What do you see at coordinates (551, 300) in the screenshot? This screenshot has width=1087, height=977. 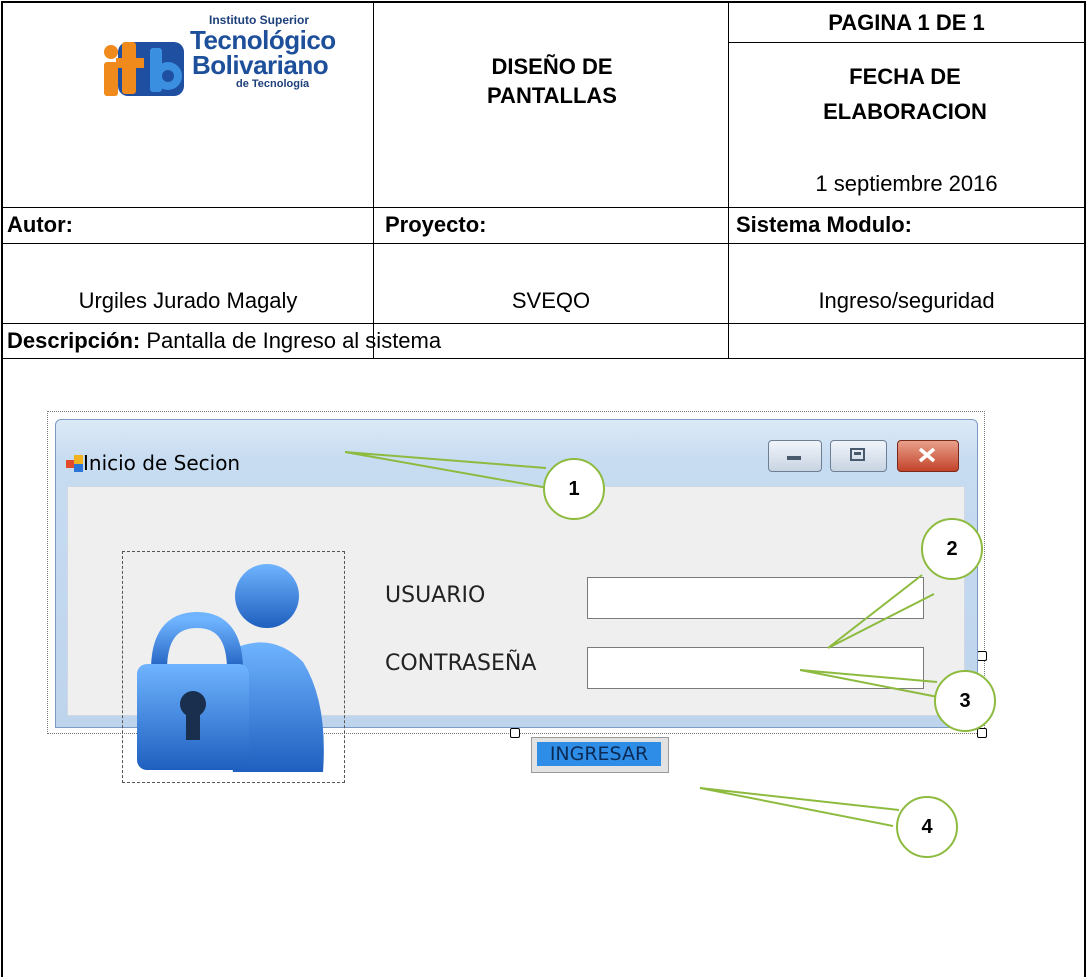 I see `project-value: SVEQO` at bounding box center [551, 300].